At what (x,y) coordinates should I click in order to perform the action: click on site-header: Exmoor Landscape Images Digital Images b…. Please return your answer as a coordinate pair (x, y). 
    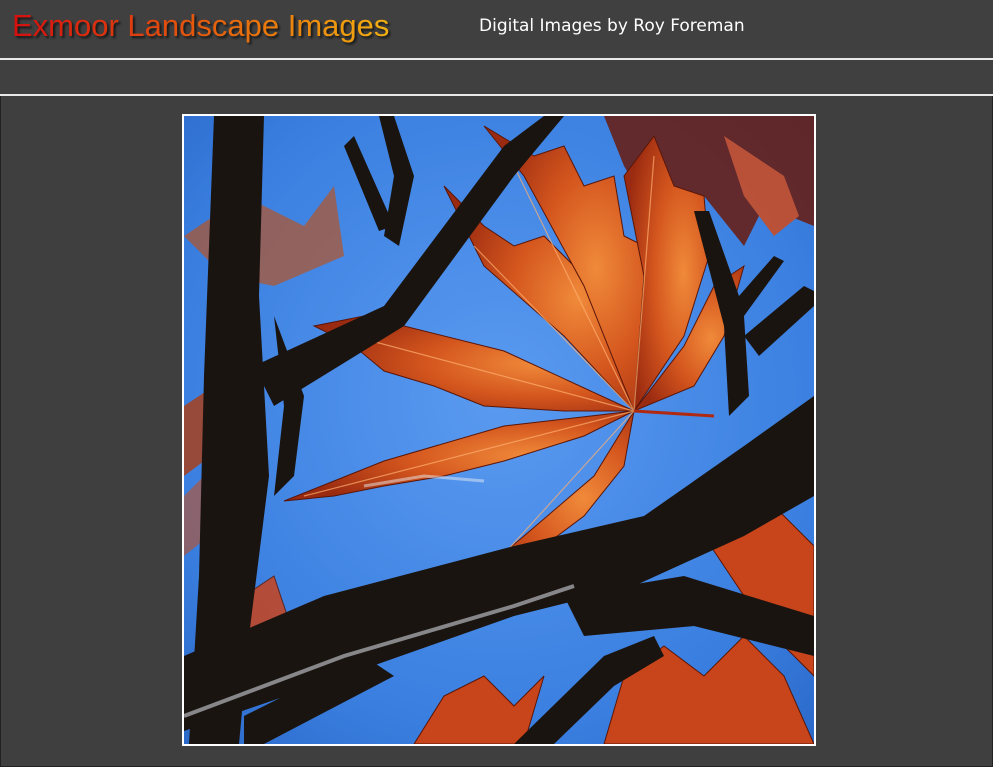
    Looking at the image, I should click on (496, 29).